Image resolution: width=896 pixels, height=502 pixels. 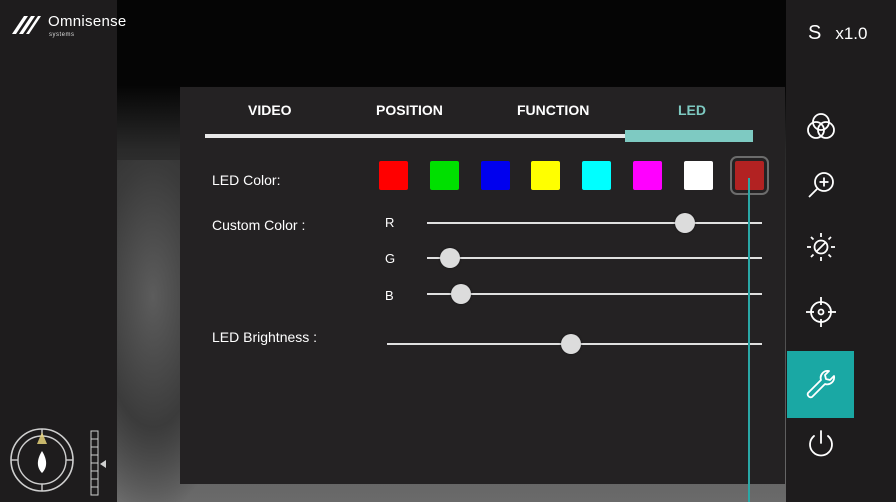 I want to click on slider-brightness, so click(x=574, y=344).